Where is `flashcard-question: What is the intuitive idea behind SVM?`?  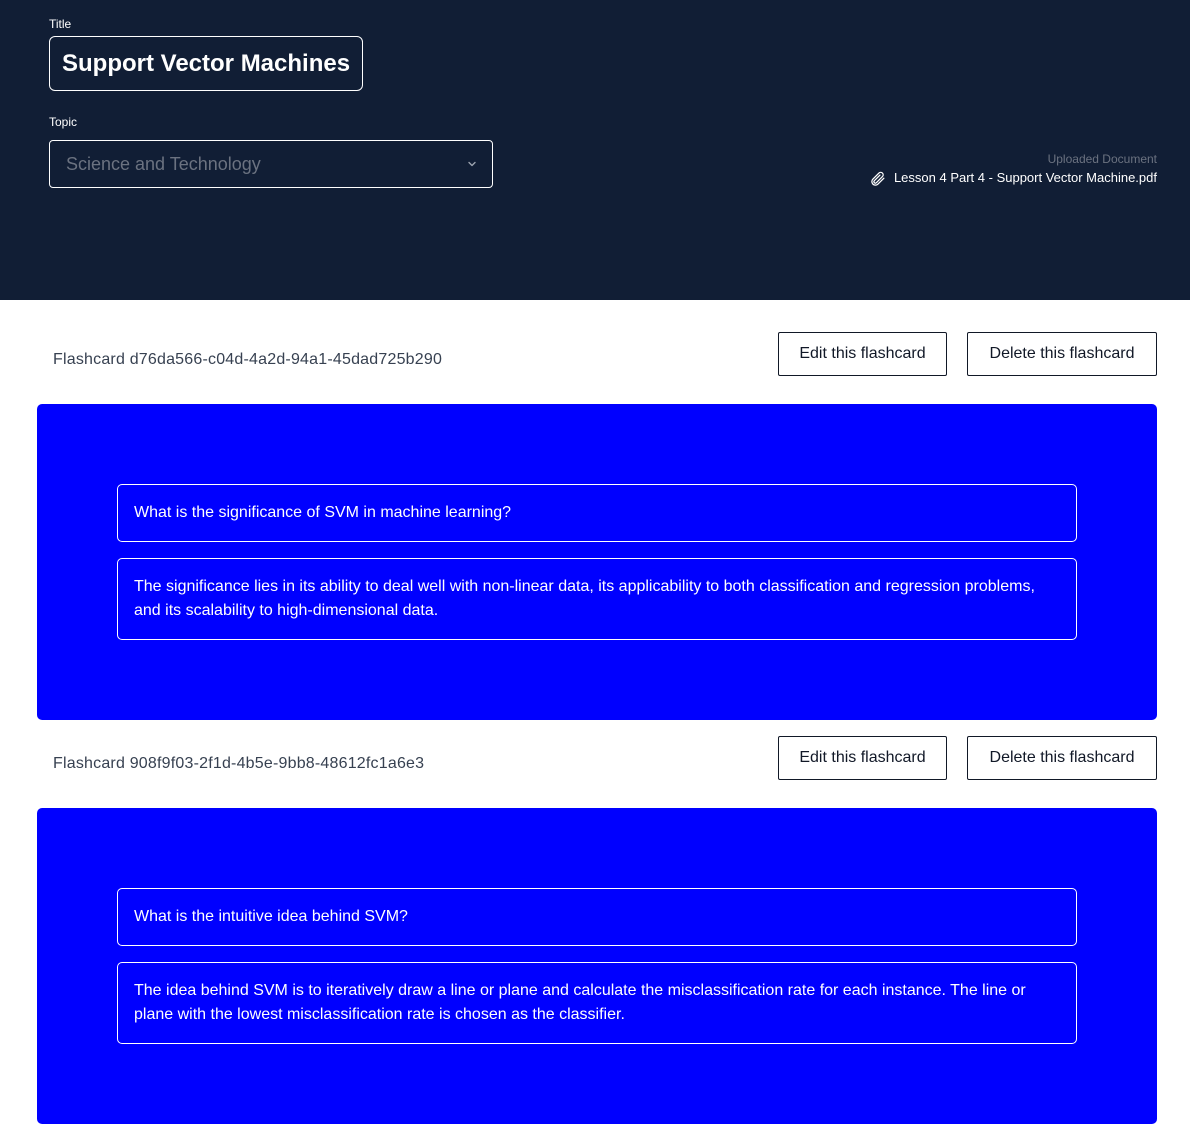
flashcard-question: What is the intuitive idea behind SVM? is located at coordinates (597, 917).